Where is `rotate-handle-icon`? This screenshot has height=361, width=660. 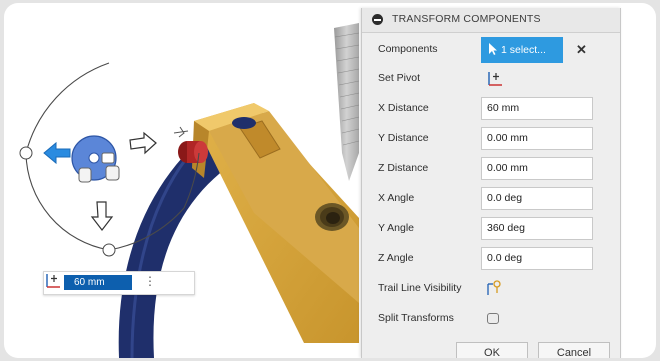
rotate-handle-icon is located at coordinates (181, 132).